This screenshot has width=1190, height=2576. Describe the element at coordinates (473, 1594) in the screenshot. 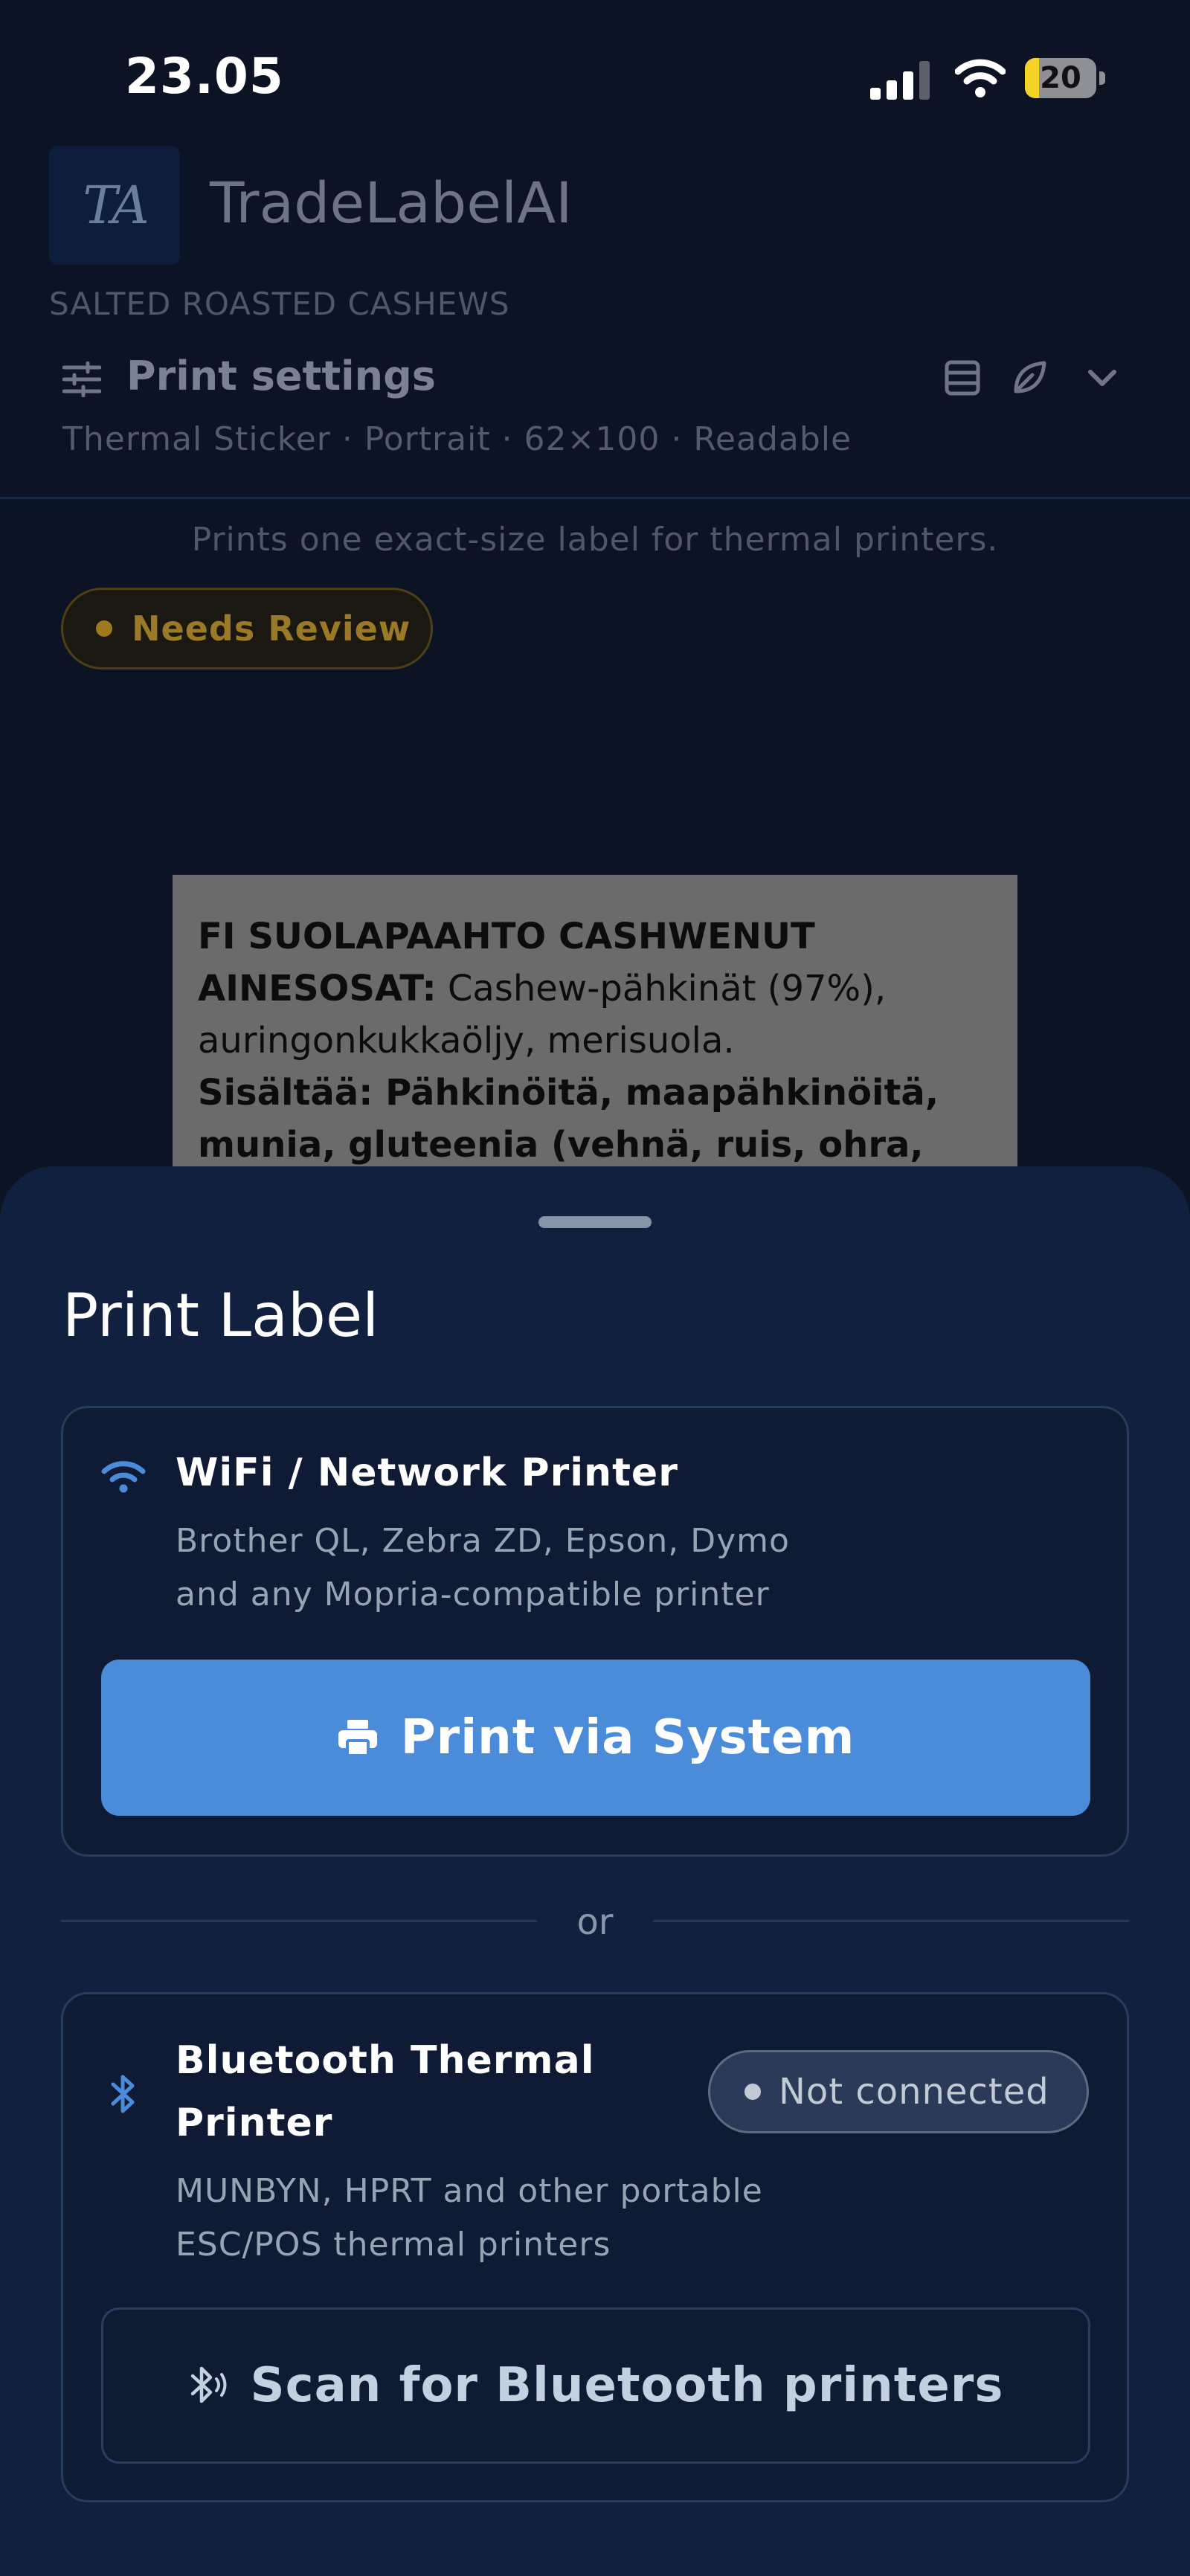

I see `wifi-printer-desc-line-2: and any Mopria-compatible printer` at that location.